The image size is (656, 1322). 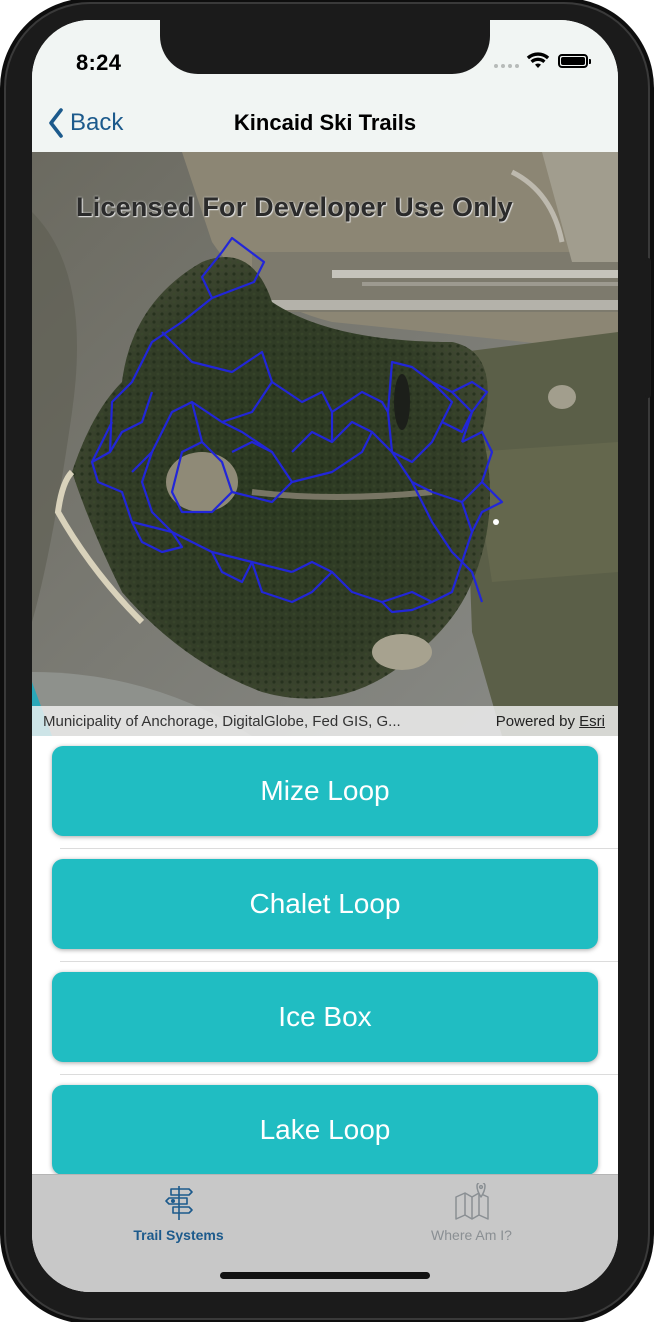 What do you see at coordinates (294, 207) in the screenshot?
I see `map-watermark: Licensed For Developer Use Only` at bounding box center [294, 207].